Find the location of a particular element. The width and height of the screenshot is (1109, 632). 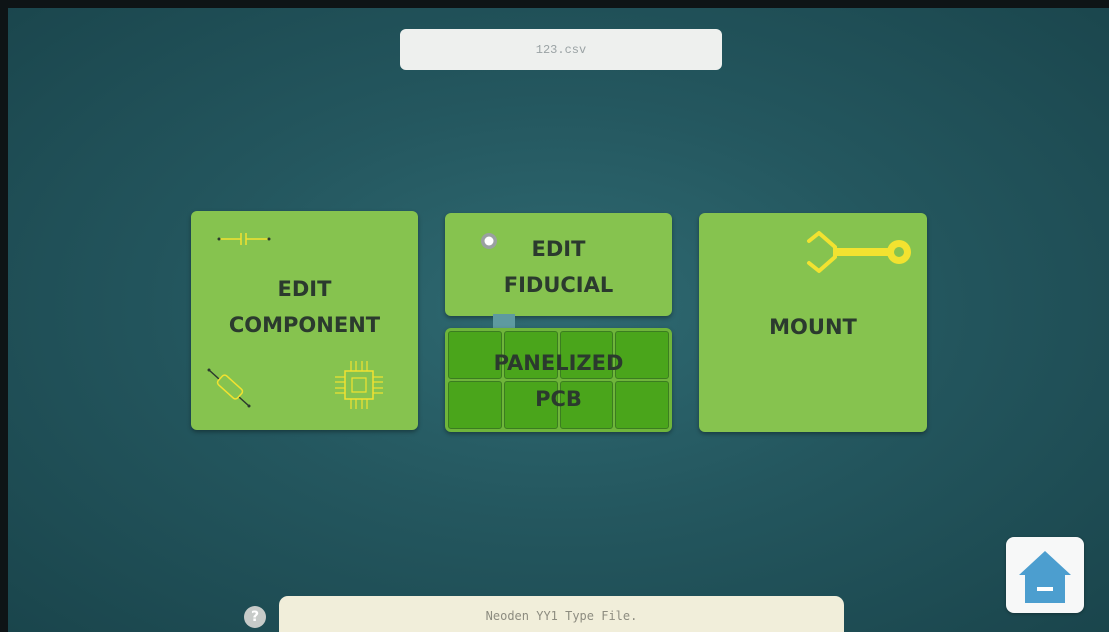

home-button is located at coordinates (1045, 575).